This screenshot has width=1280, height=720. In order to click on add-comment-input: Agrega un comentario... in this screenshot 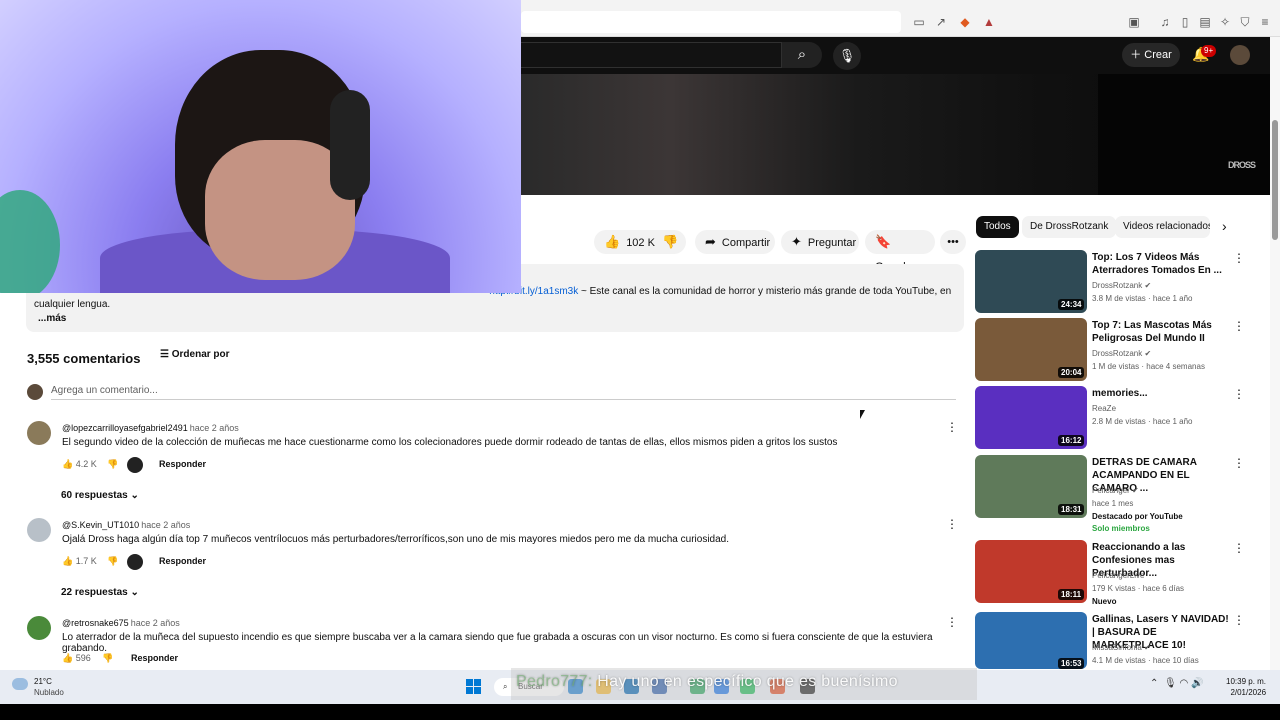, I will do `click(104, 390)`.